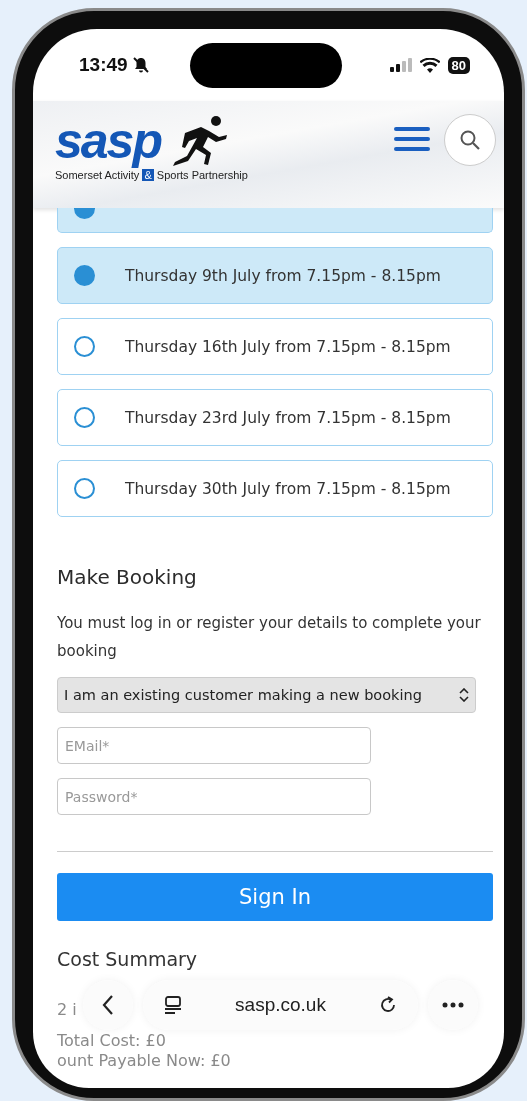  Describe the element at coordinates (266, 695) in the screenshot. I see `customer-type-select: I am an existing customer making a new booking` at that location.